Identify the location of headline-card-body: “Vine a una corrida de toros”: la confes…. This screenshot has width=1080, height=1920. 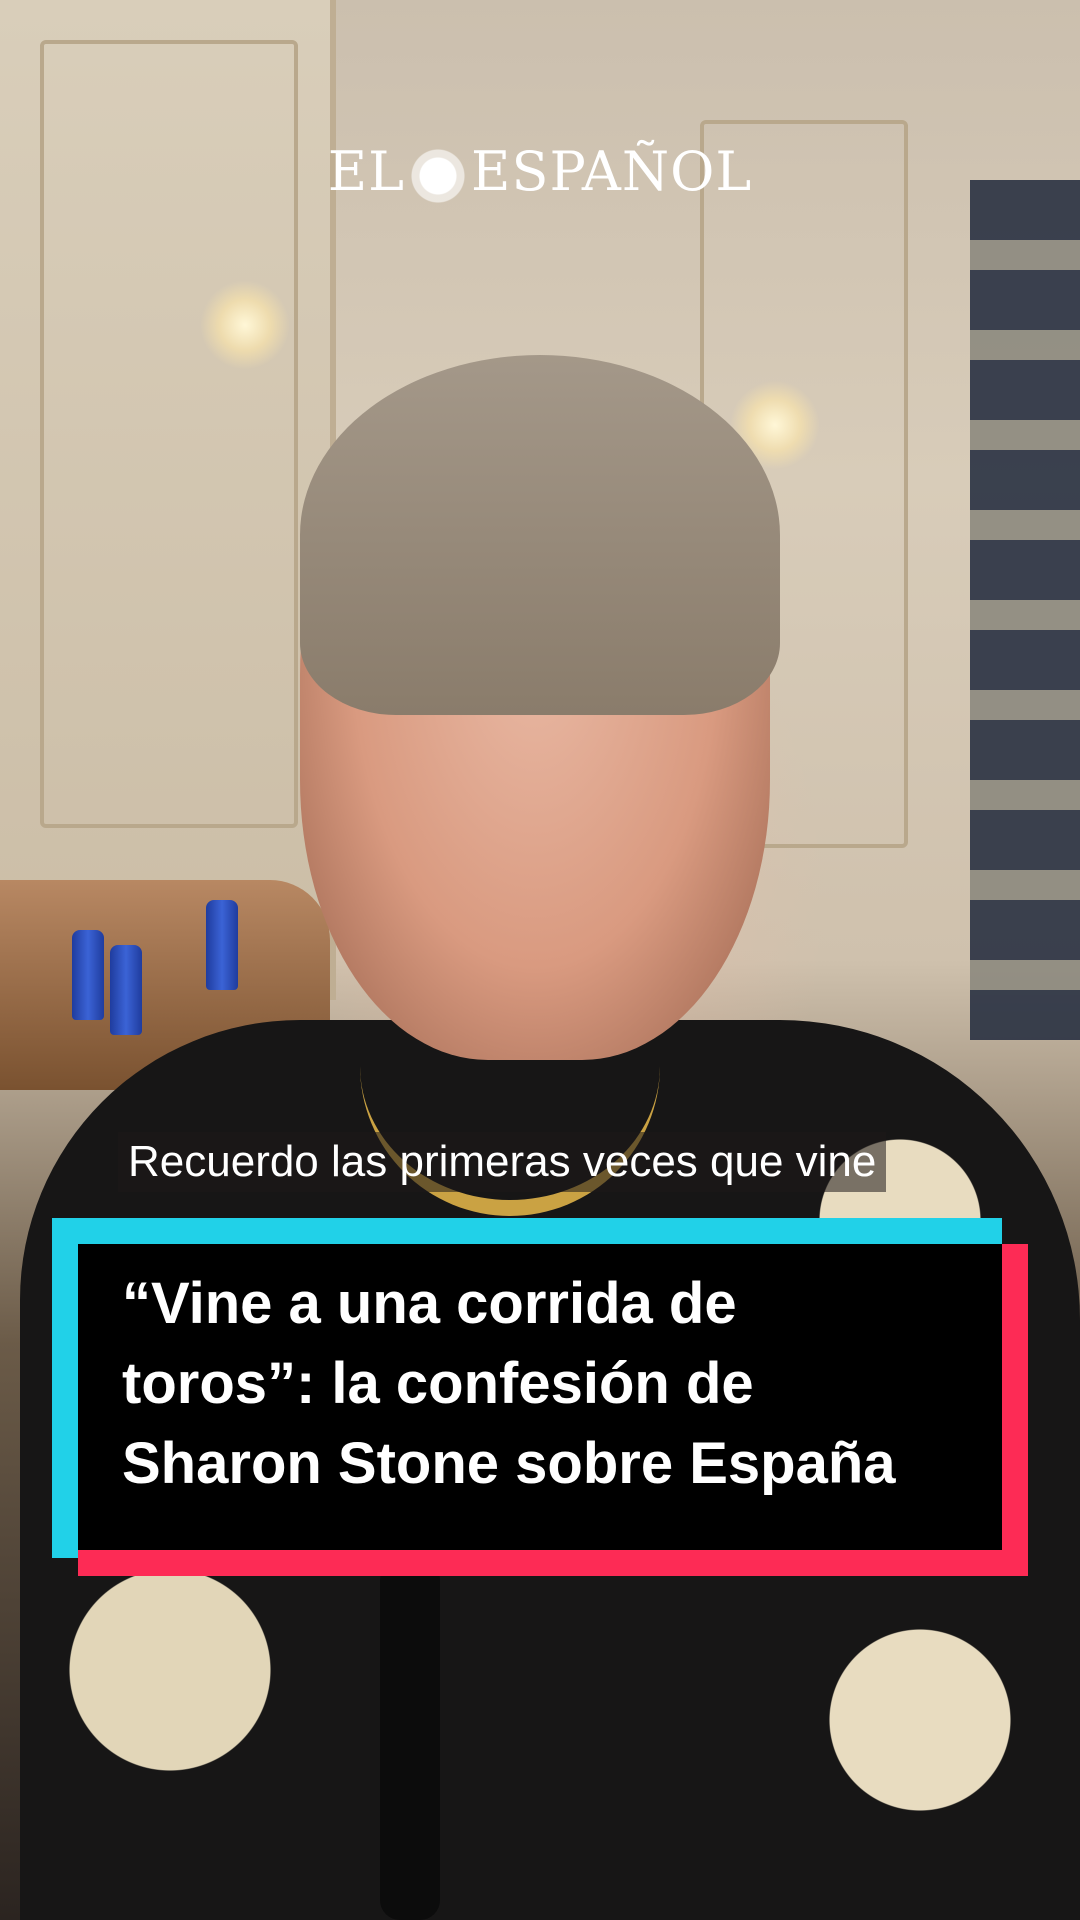
(540, 1397).